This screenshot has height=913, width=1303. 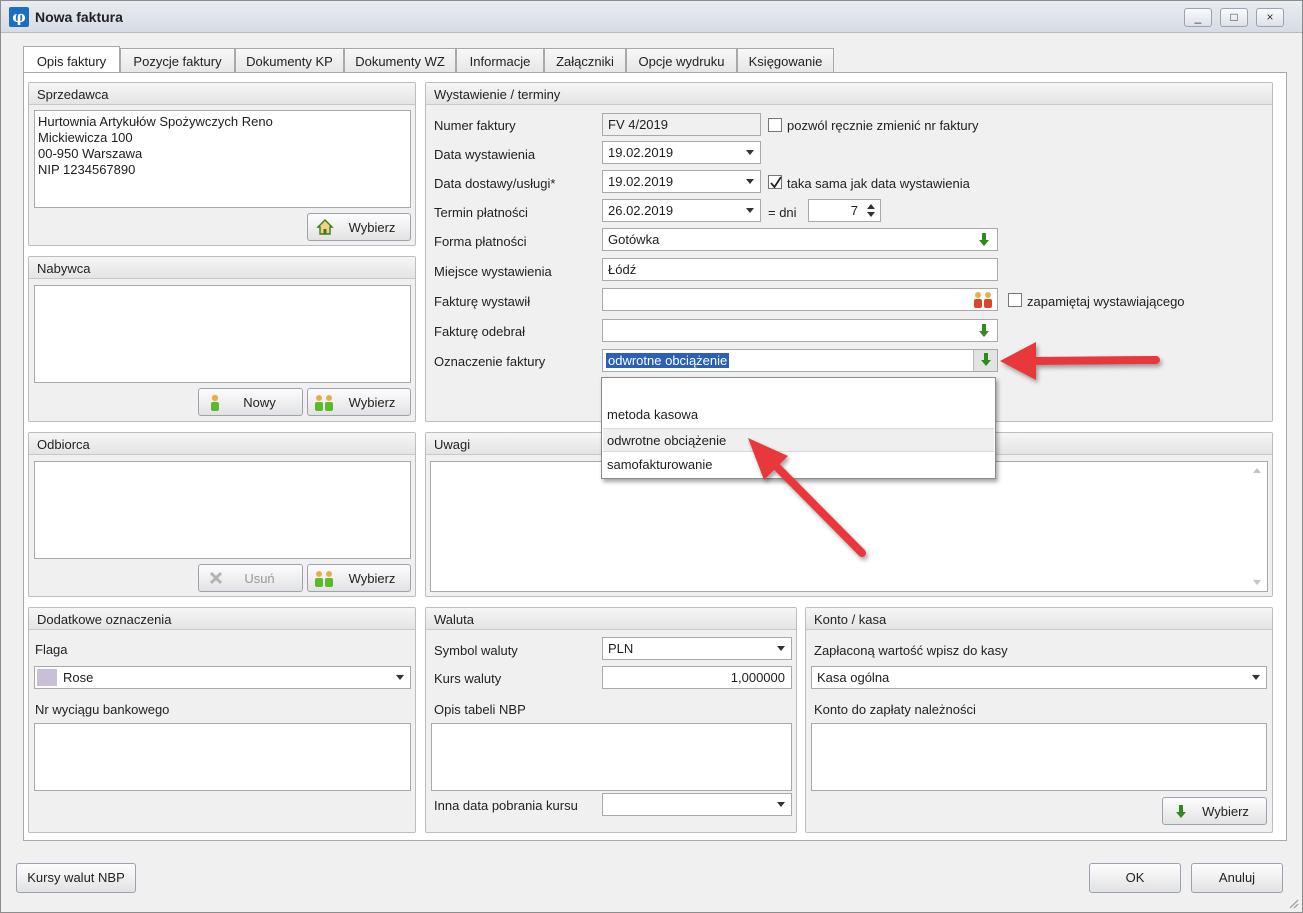 What do you see at coordinates (800, 239) in the screenshot?
I see `payment-form-field: Gotówka` at bounding box center [800, 239].